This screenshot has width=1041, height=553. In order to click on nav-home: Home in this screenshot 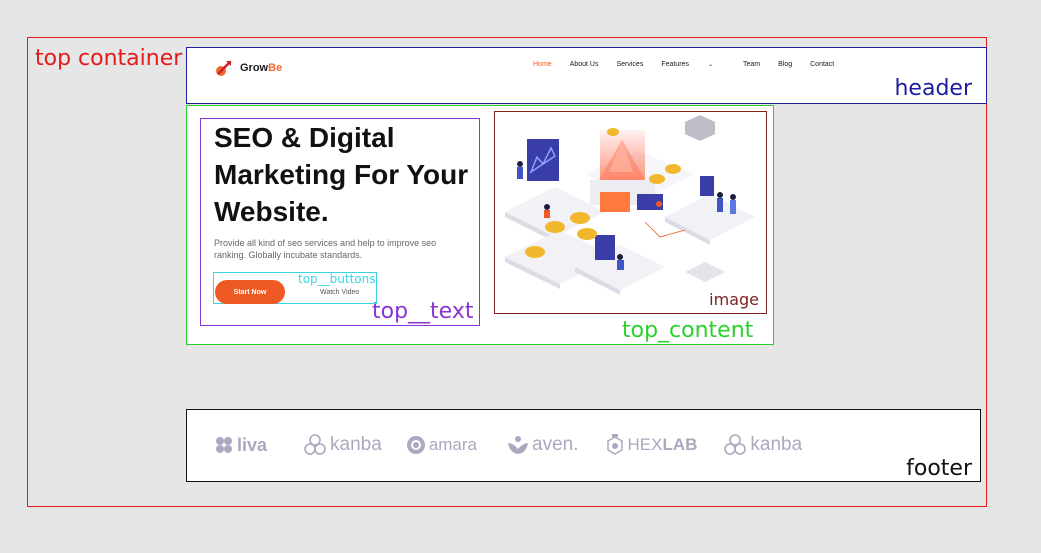, I will do `click(542, 64)`.